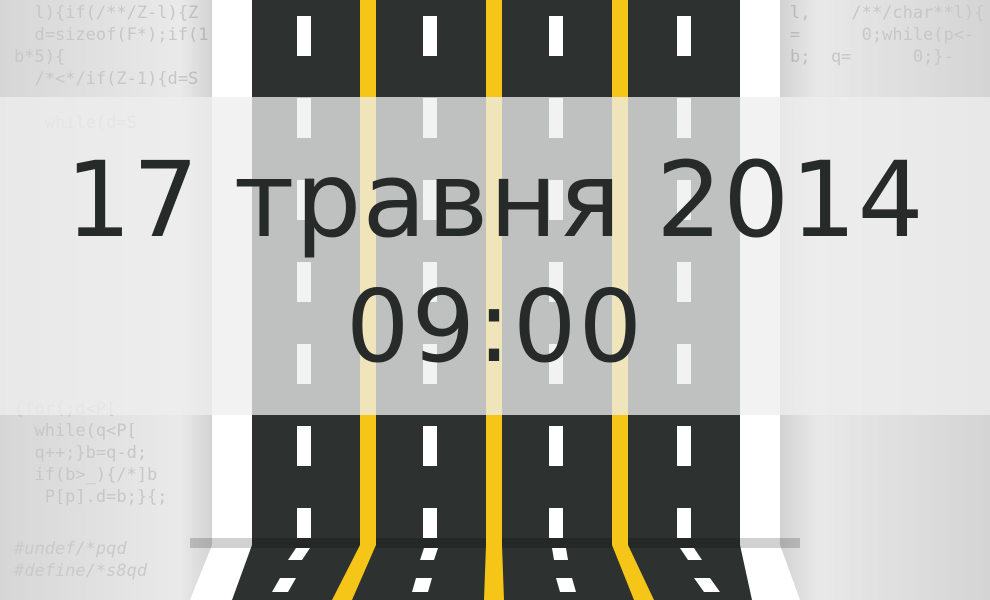 This screenshot has width=990, height=600. Describe the element at coordinates (495, 326) in the screenshot. I see `event-time: 09:00` at that location.